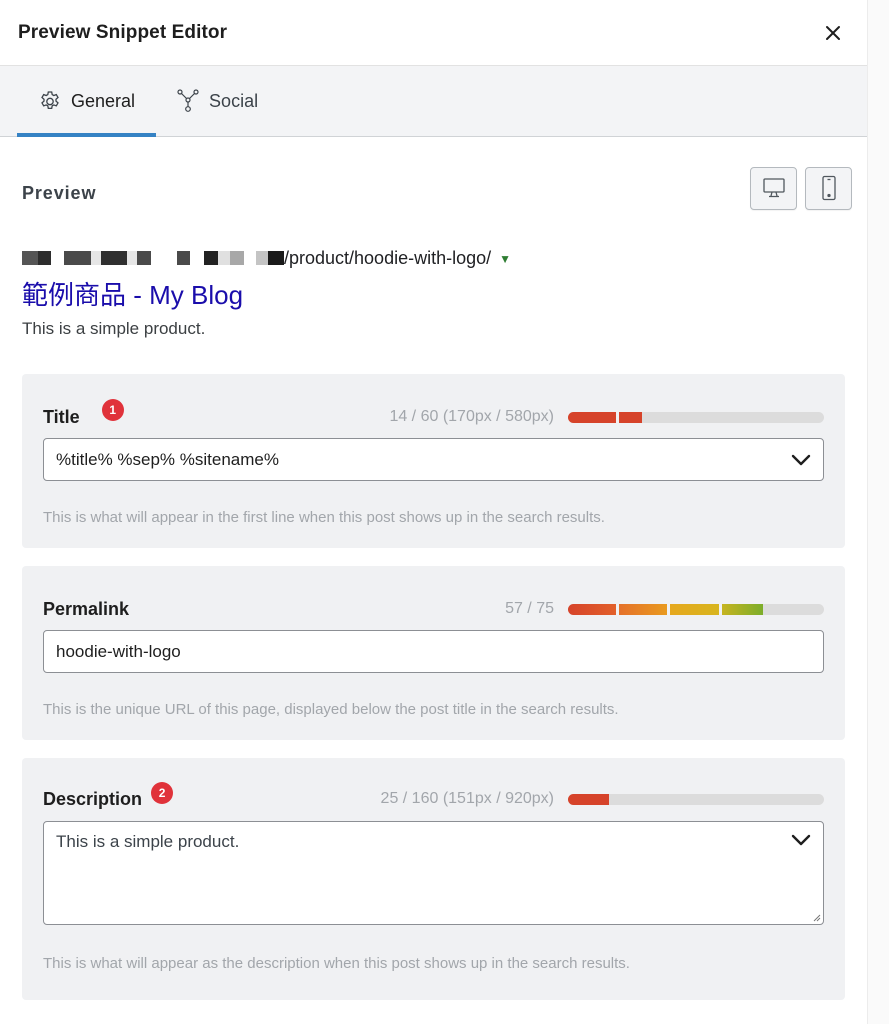 Image resolution: width=889 pixels, height=1024 pixels. What do you see at coordinates (433, 873) in the screenshot?
I see `description-textarea: This is a simple product.` at bounding box center [433, 873].